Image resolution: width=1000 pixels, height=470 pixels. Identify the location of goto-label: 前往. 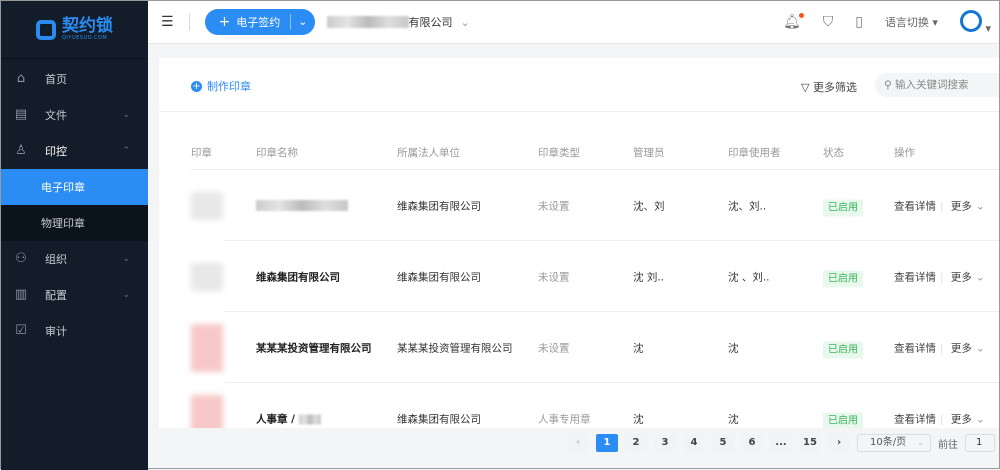
(948, 445).